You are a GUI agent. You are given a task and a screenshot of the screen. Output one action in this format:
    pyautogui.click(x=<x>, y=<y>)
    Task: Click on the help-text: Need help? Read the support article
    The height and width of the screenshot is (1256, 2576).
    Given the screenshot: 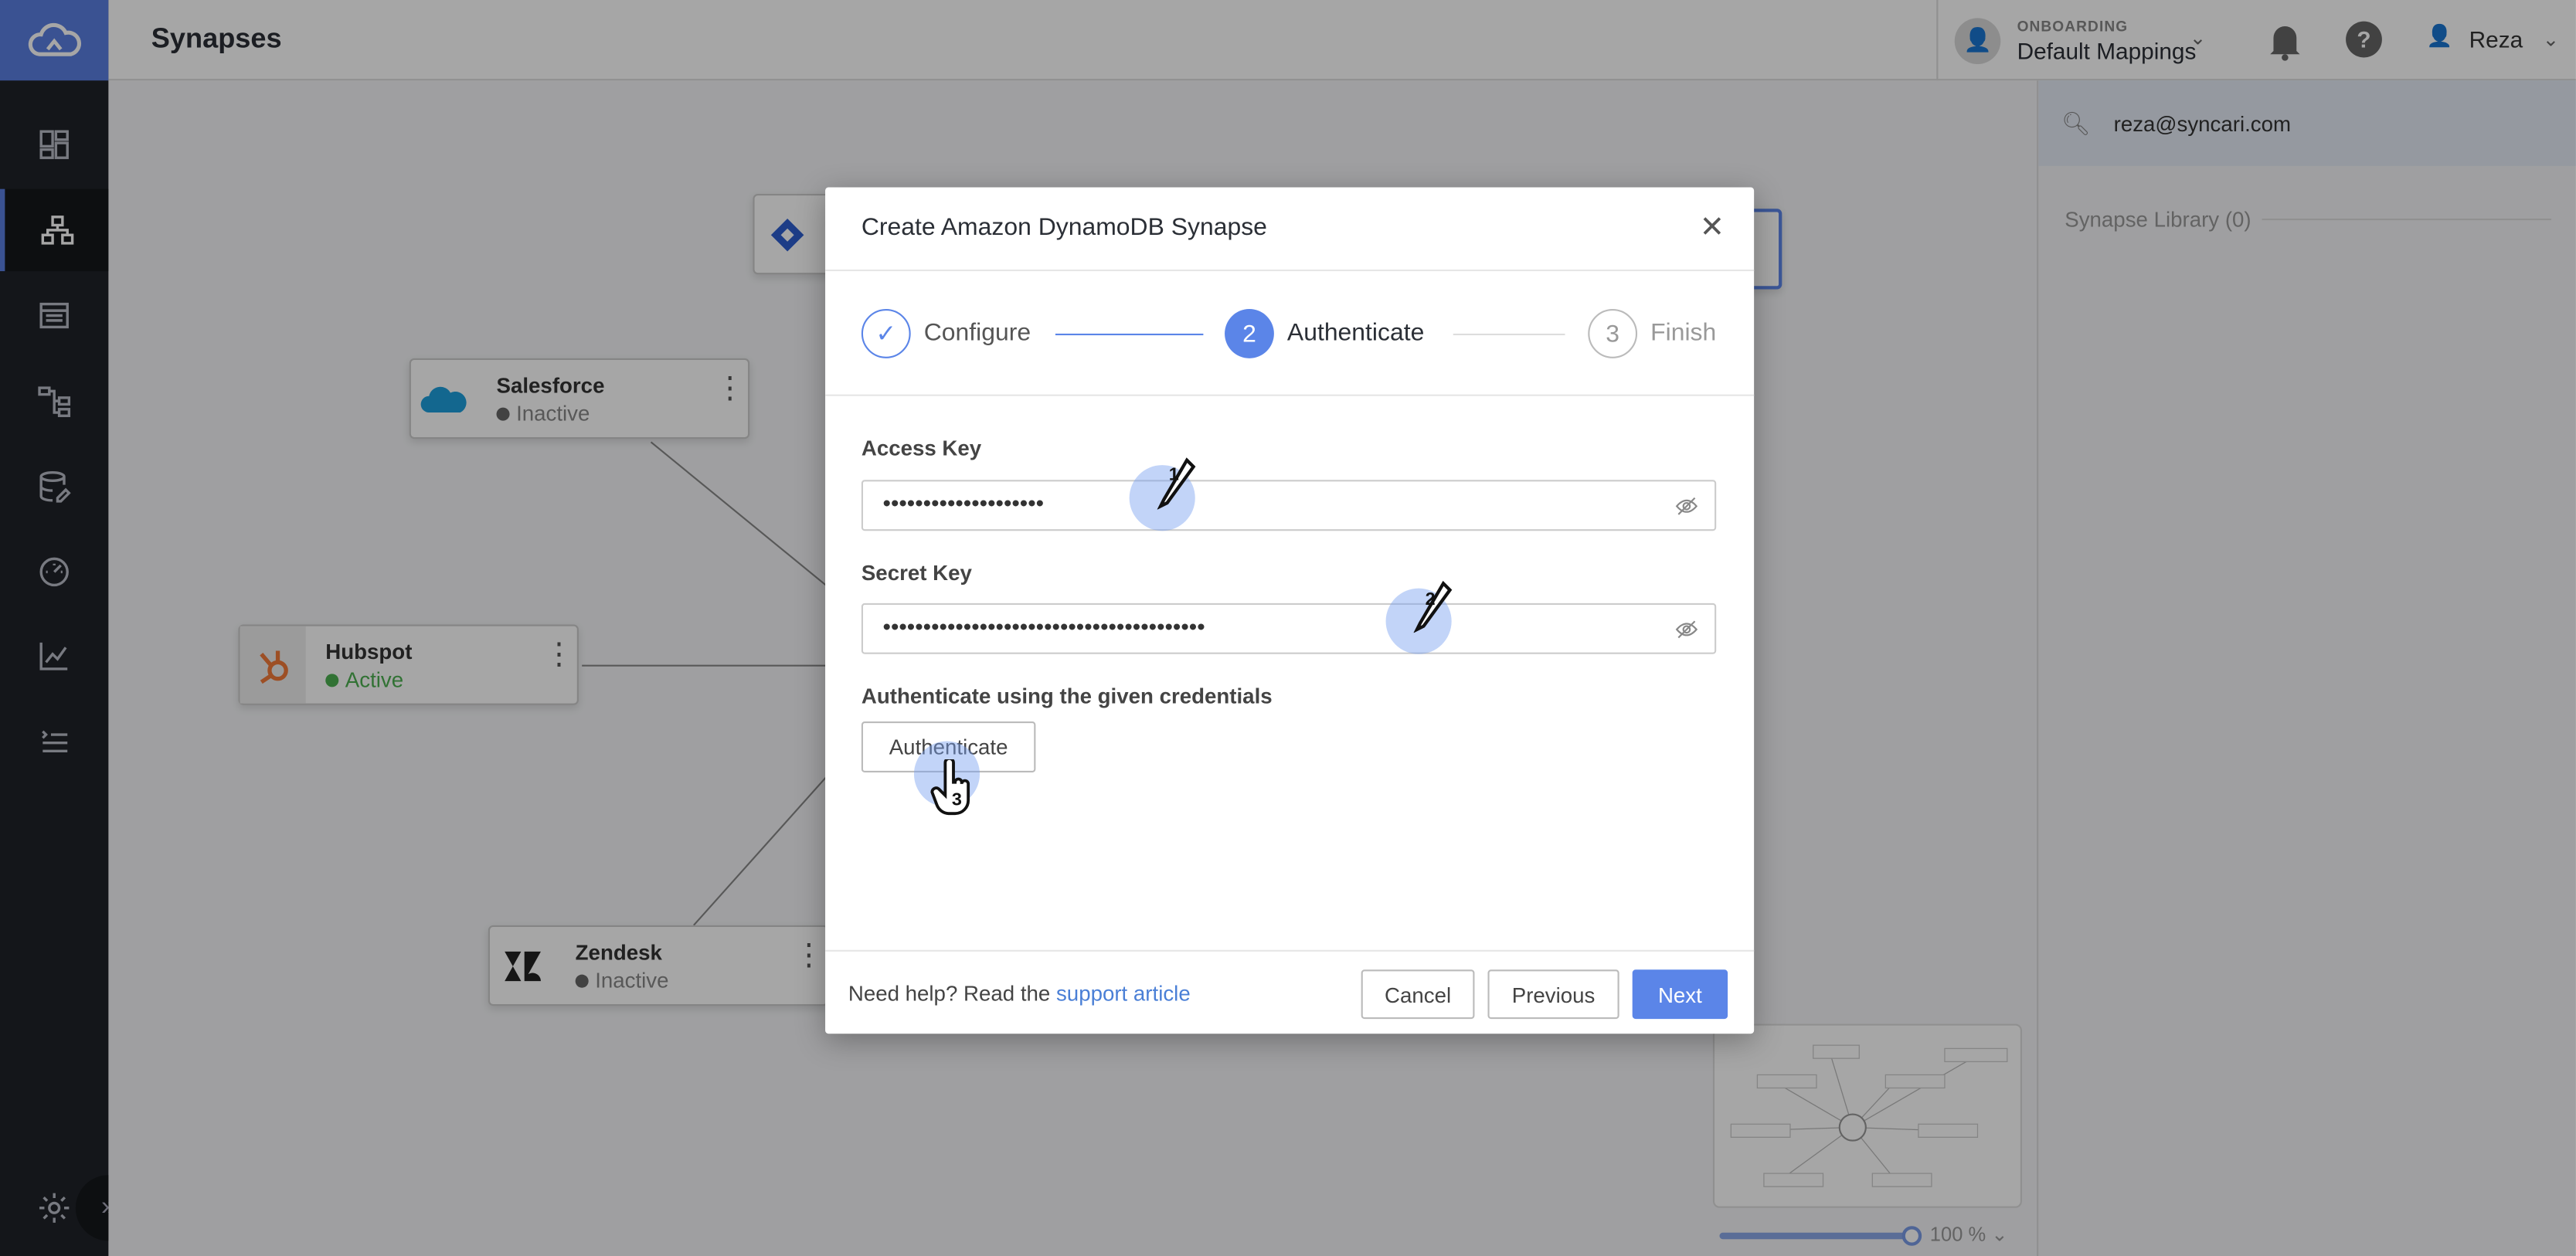 What is the action you would take?
    pyautogui.click(x=1019, y=993)
    